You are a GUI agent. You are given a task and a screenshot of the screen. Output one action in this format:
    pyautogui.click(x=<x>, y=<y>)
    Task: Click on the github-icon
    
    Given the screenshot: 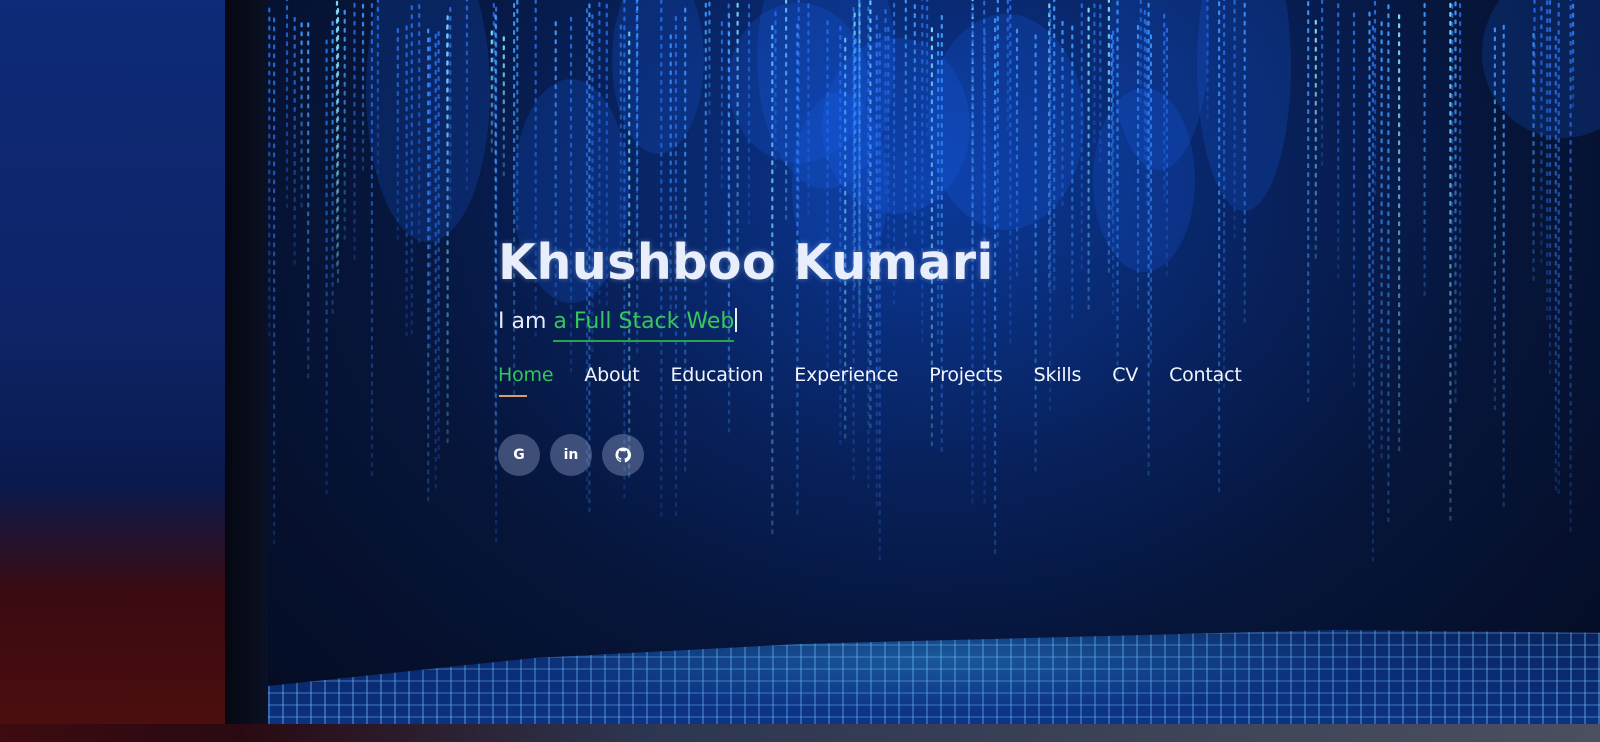 What is the action you would take?
    pyautogui.click(x=623, y=455)
    